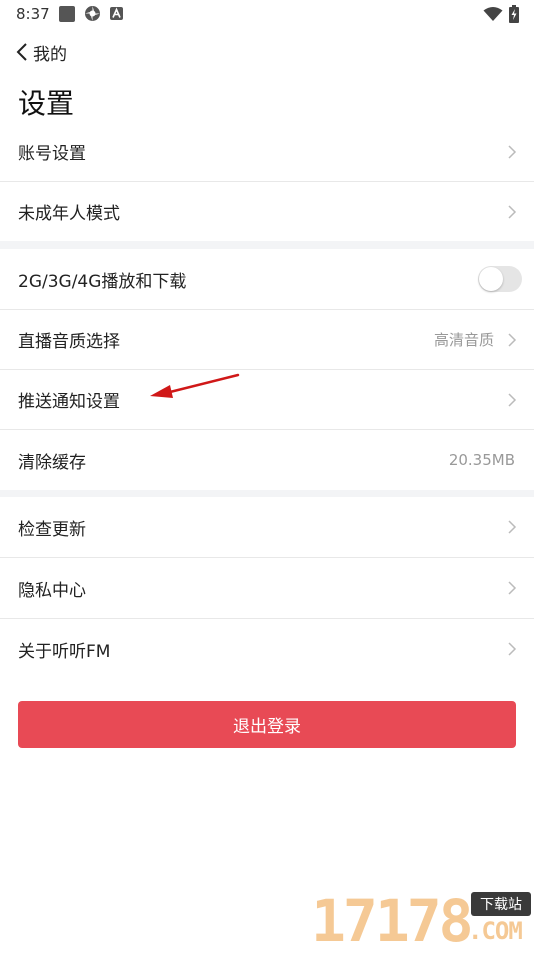  I want to click on row-label: 未成年人模式, so click(69, 214).